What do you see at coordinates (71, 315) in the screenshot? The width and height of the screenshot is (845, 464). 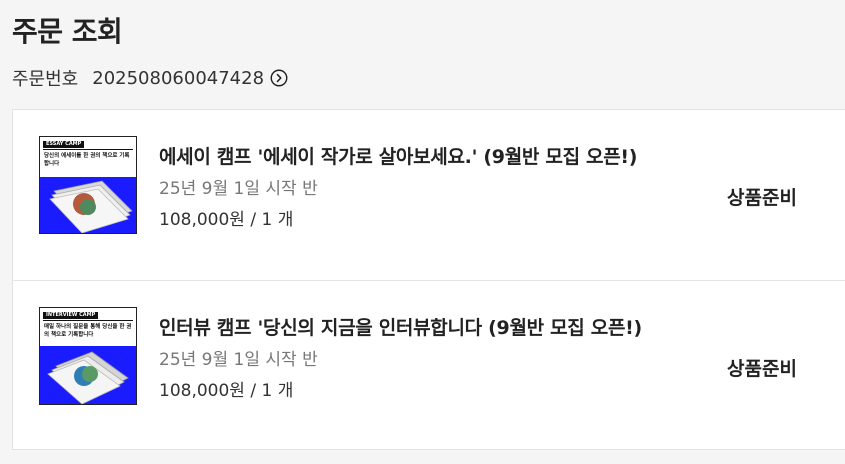 I see `thumbnail-tag: INTERVIEW CAMP` at bounding box center [71, 315].